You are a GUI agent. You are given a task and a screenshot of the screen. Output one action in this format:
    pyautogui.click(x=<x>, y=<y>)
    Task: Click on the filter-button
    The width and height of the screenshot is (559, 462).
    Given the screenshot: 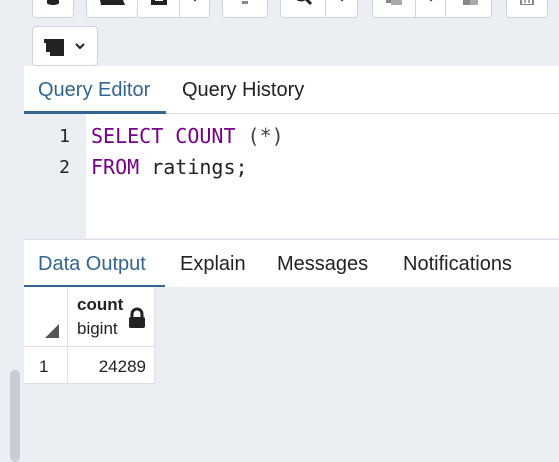 What is the action you would take?
    pyautogui.click(x=245, y=9)
    